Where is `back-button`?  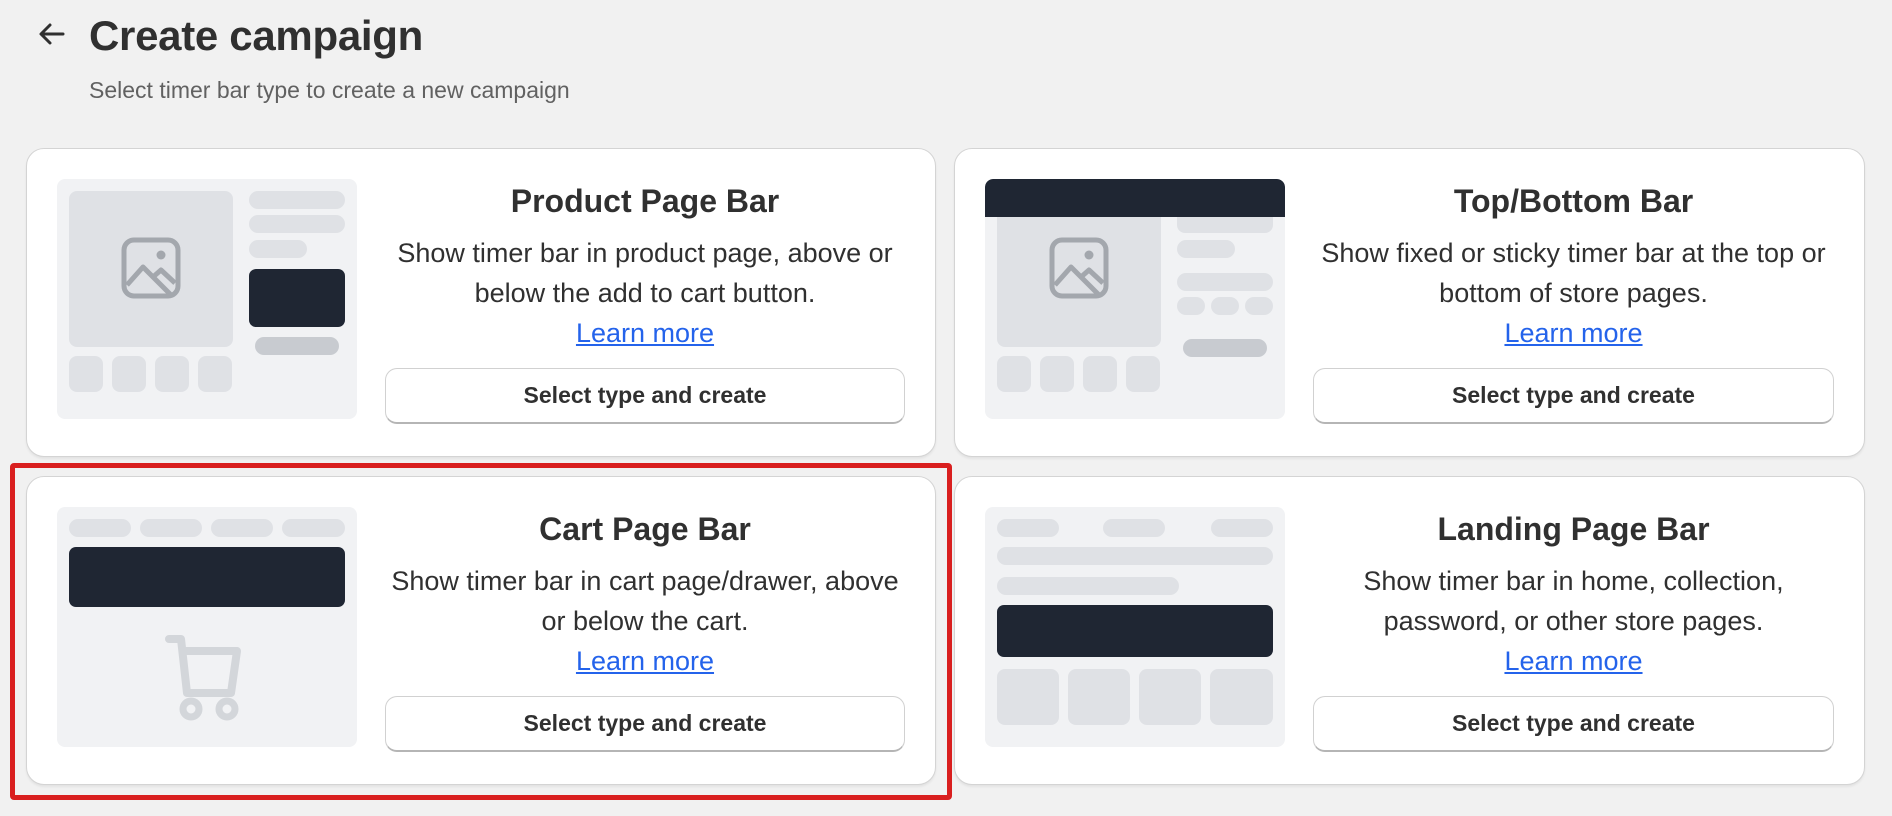
back-button is located at coordinates (52, 34).